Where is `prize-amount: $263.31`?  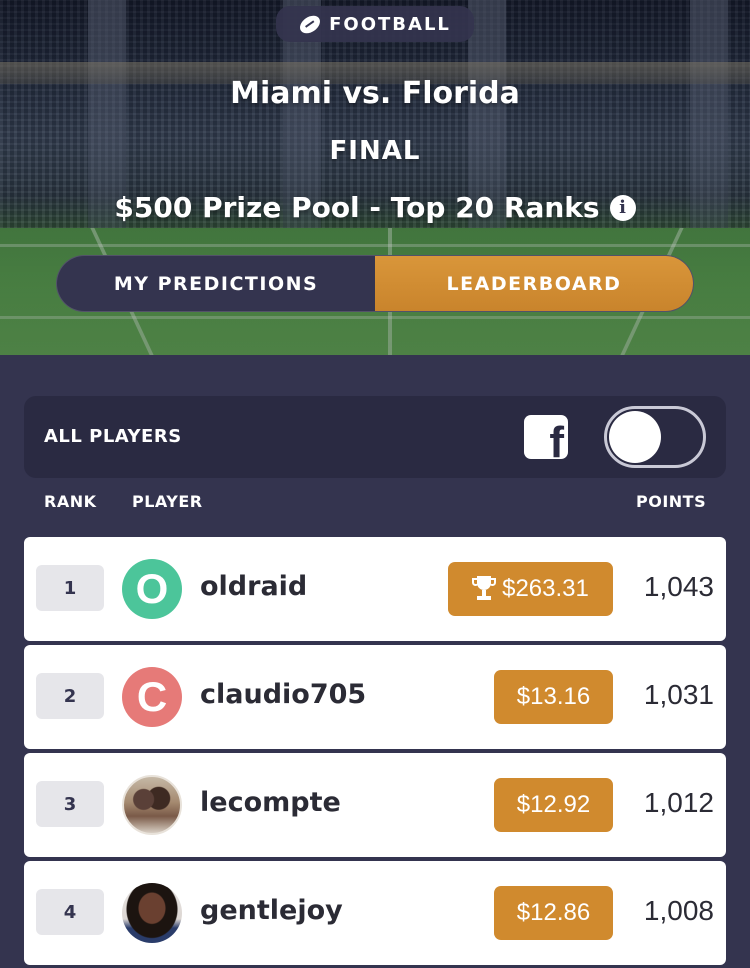 prize-amount: $263.31 is located at coordinates (545, 588).